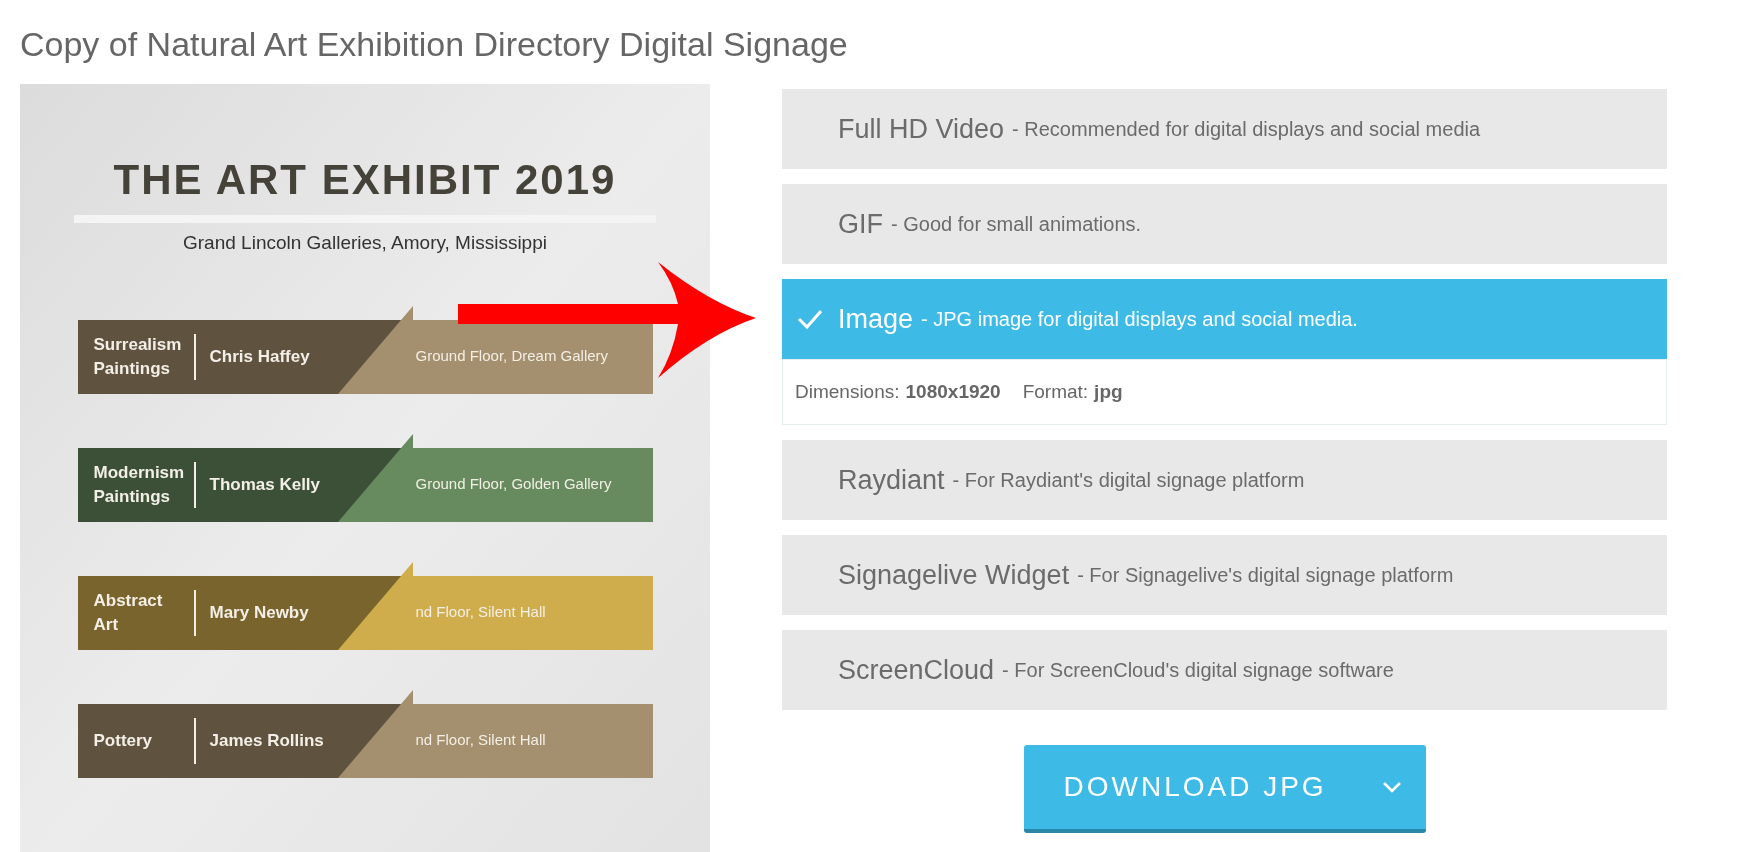 This screenshot has height=852, width=1764. What do you see at coordinates (365, 243) in the screenshot?
I see `poster-subtitle: Grand Lincoln Galleries, Amory, Mississippi` at bounding box center [365, 243].